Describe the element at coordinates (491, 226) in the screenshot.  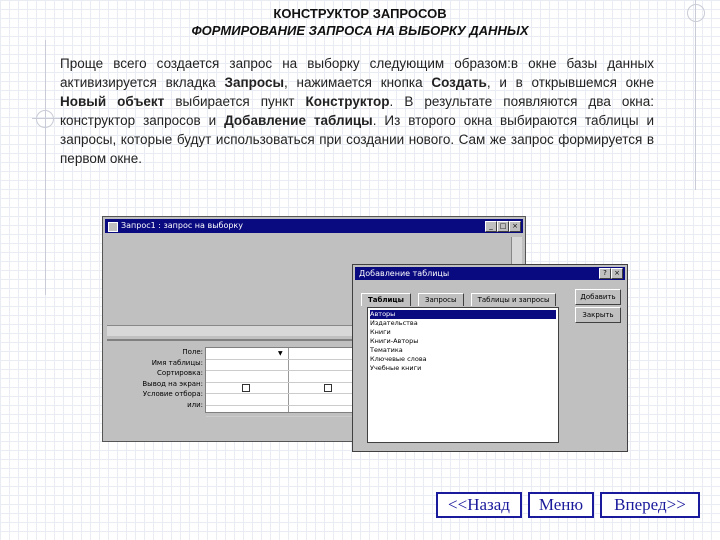
I see `minimize-icon: _` at that location.